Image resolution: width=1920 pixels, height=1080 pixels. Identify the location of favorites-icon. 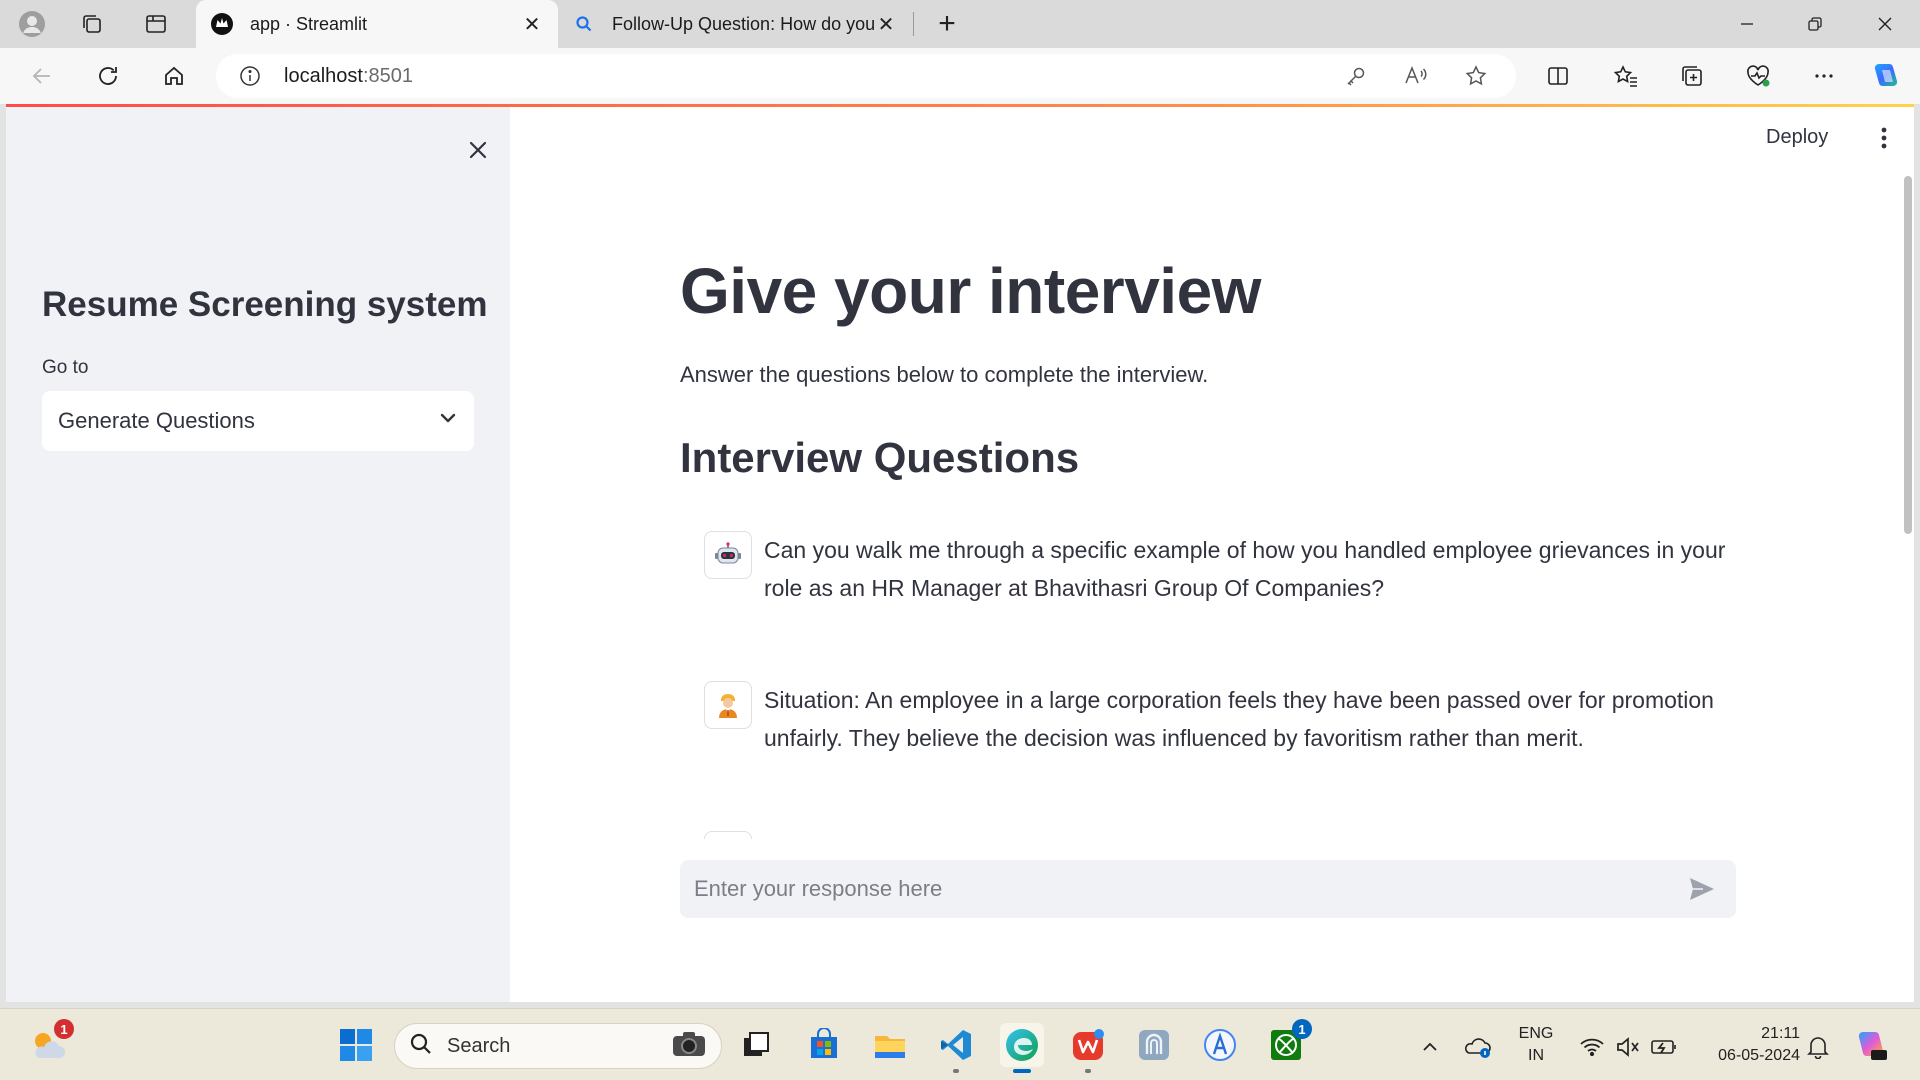
(1626, 76).